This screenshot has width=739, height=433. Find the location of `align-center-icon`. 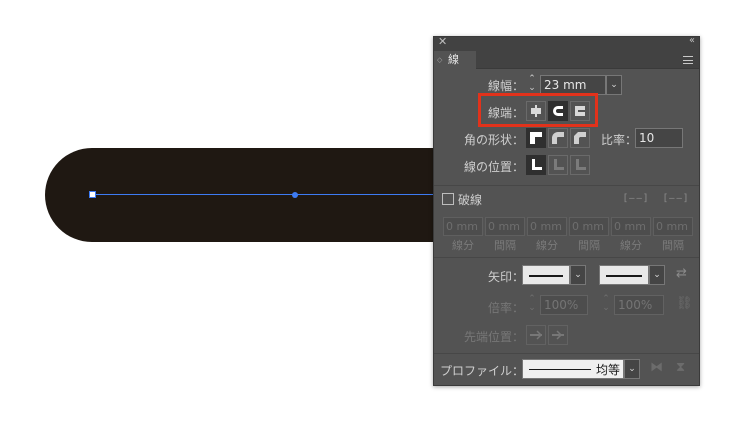

align-center-icon is located at coordinates (537, 164).